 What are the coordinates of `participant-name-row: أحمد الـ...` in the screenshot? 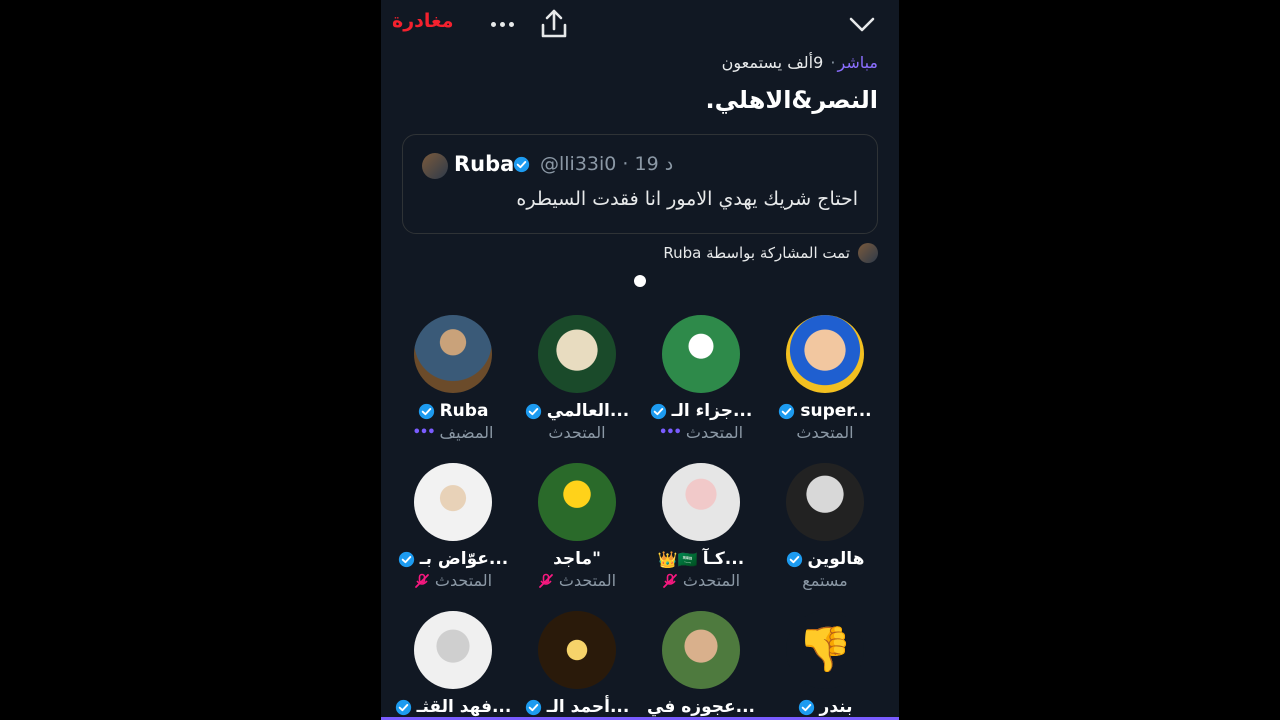 It's located at (577, 707).